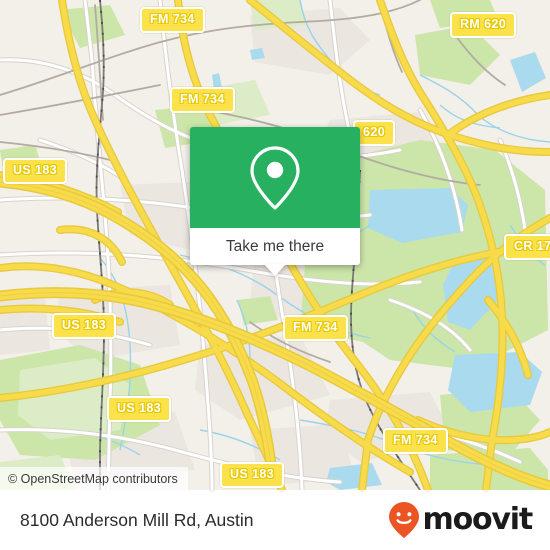  I want to click on moovit-wordmark: moovit, so click(478, 519).